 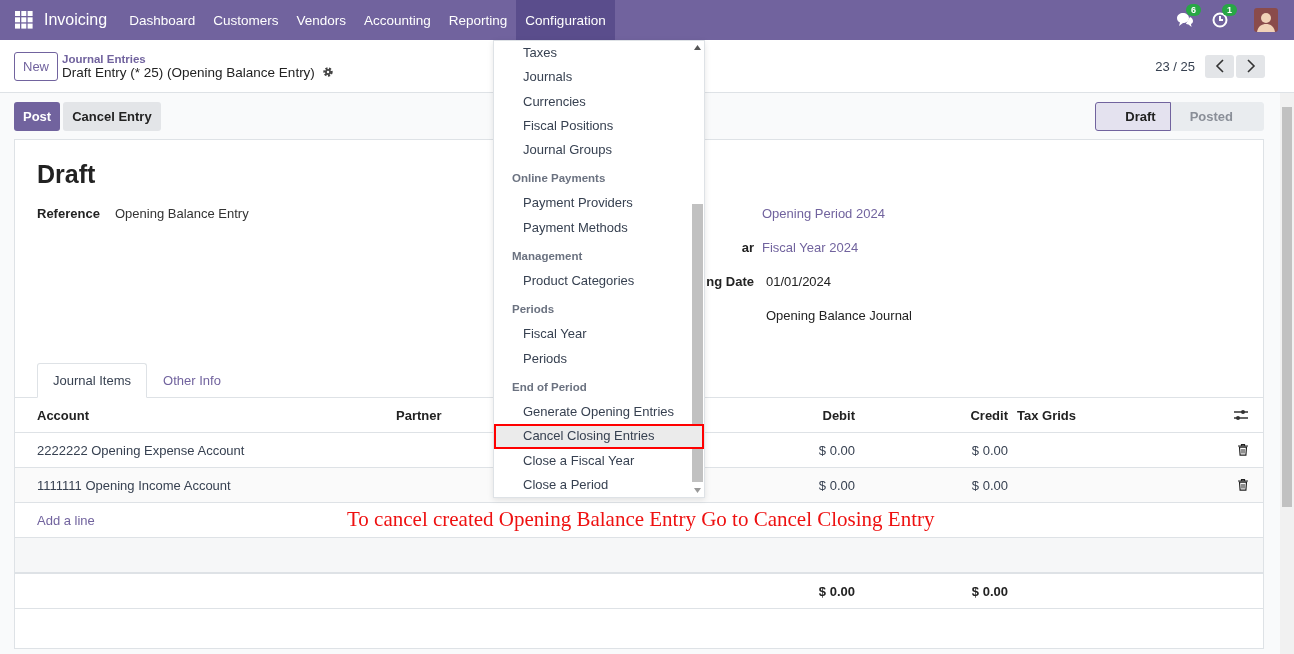 What do you see at coordinates (599, 436) in the screenshot?
I see `menu-item: Cancel Closing Entries` at bounding box center [599, 436].